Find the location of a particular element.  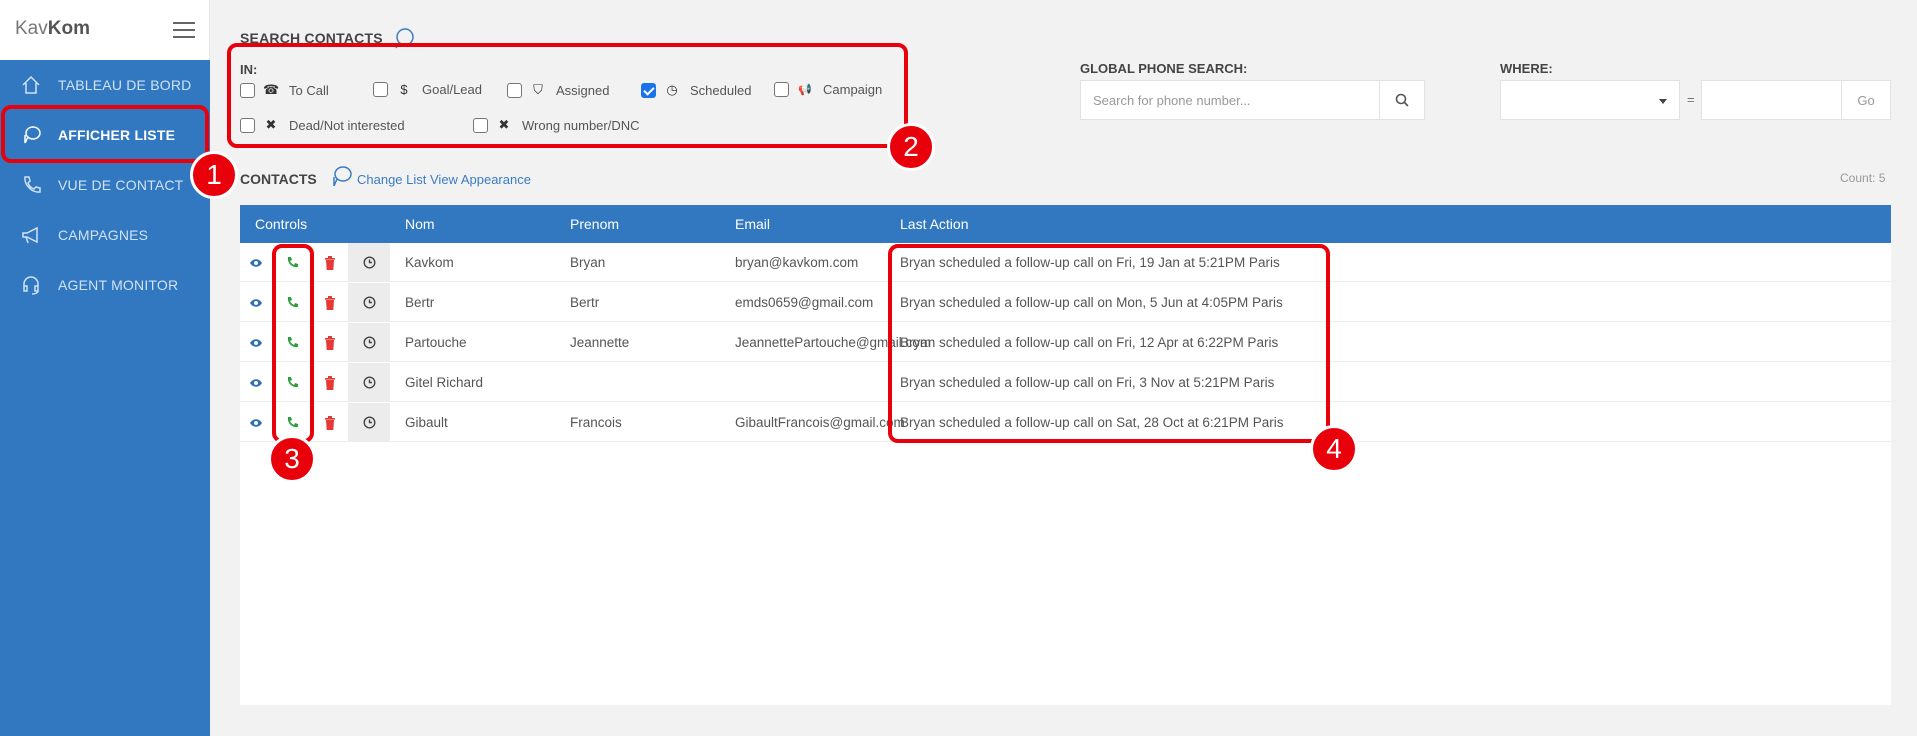

where-label: WHERE: is located at coordinates (1526, 68).